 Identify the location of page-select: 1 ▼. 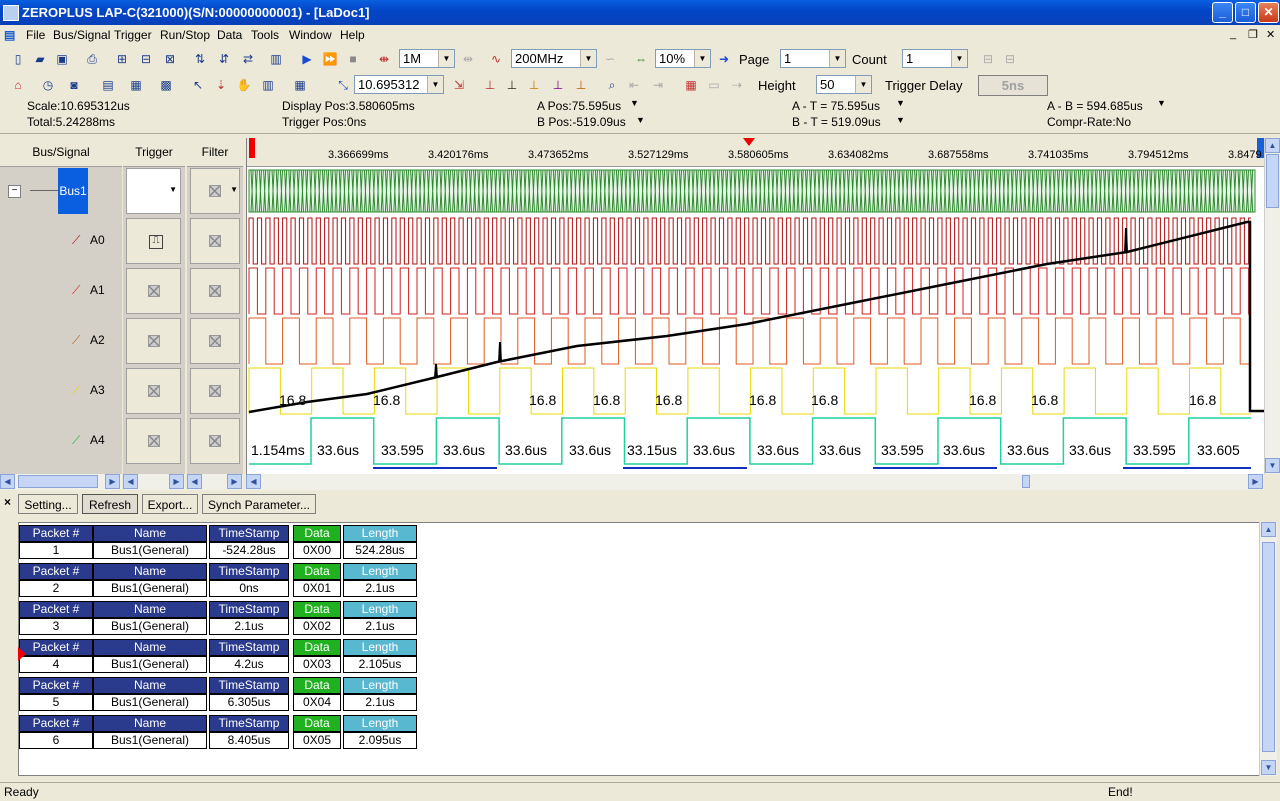
(813, 58).